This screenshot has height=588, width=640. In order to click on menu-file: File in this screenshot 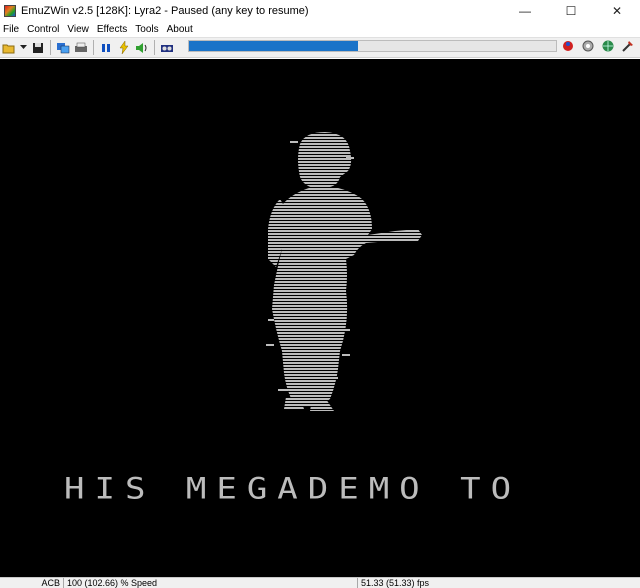, I will do `click(12, 29)`.